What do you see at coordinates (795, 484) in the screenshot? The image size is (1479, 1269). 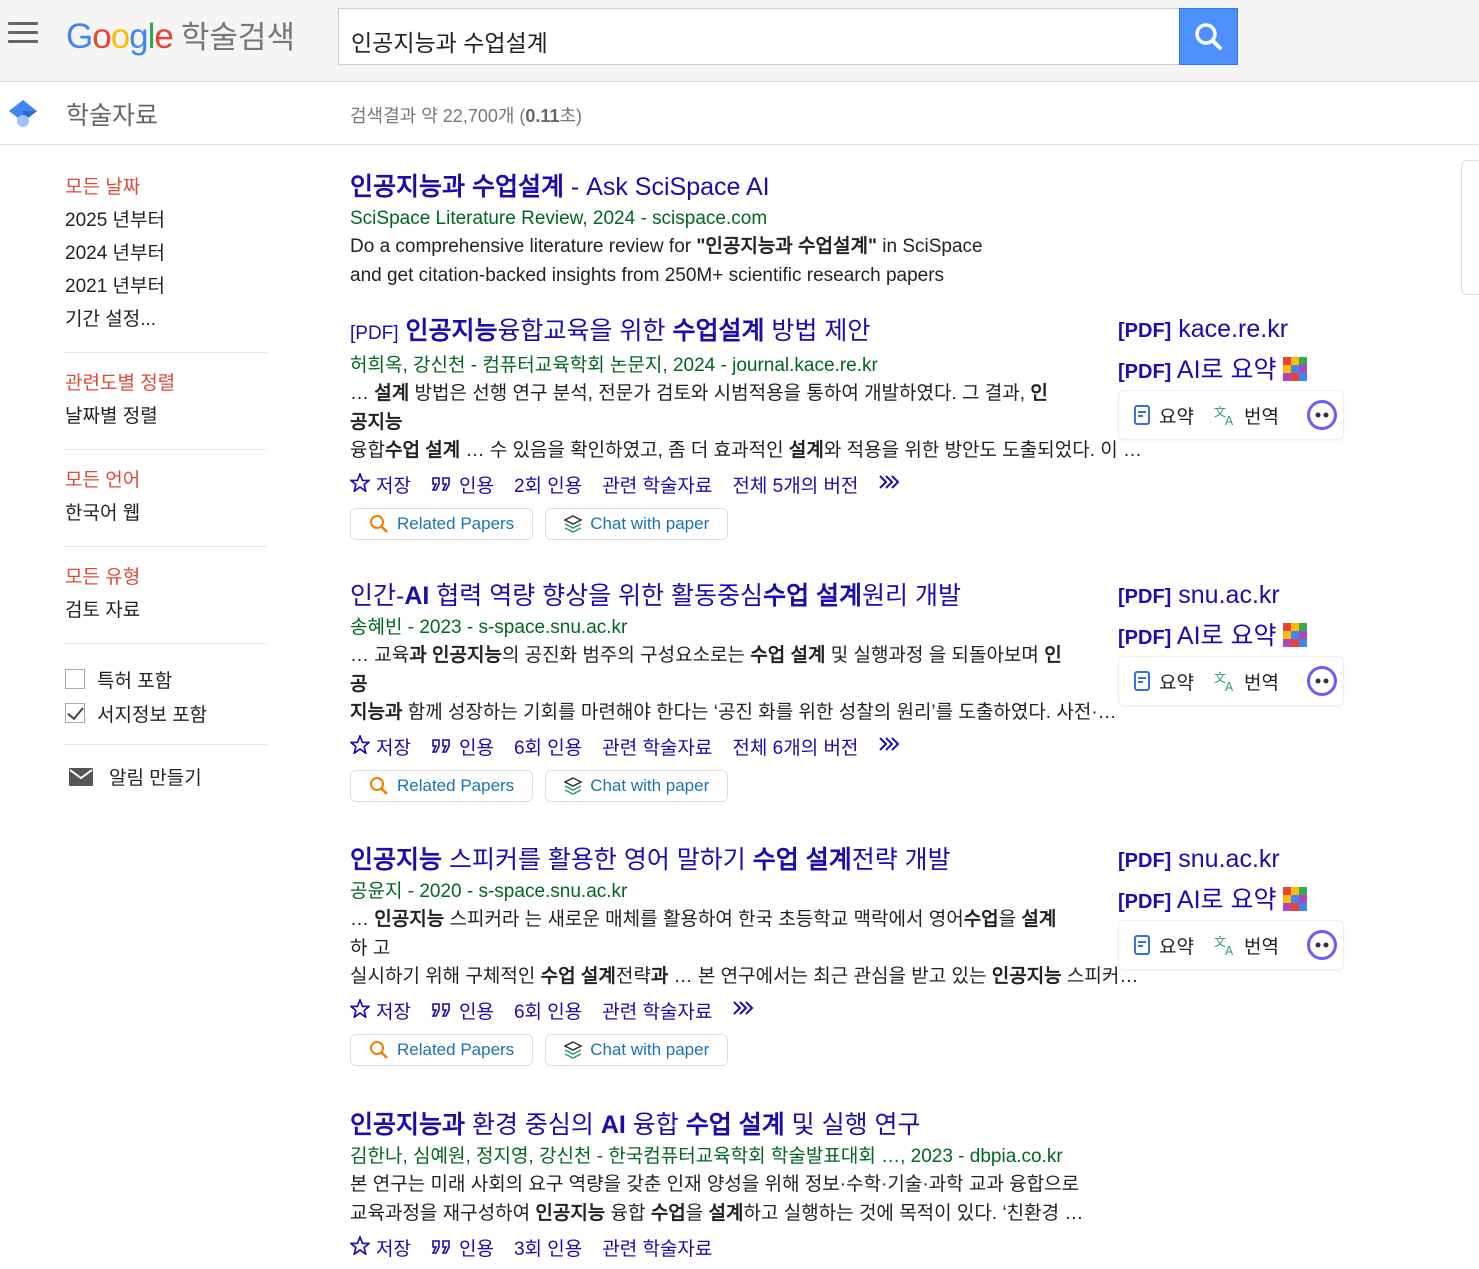 I see `all-versions-link: 전체 5개의 버전` at bounding box center [795, 484].